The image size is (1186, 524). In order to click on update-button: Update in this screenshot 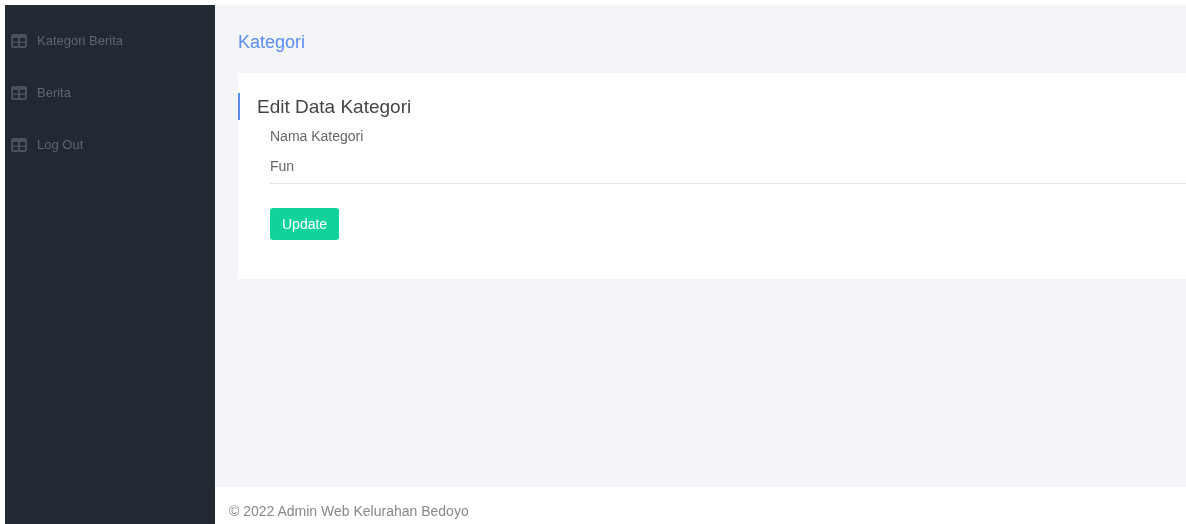, I will do `click(305, 224)`.